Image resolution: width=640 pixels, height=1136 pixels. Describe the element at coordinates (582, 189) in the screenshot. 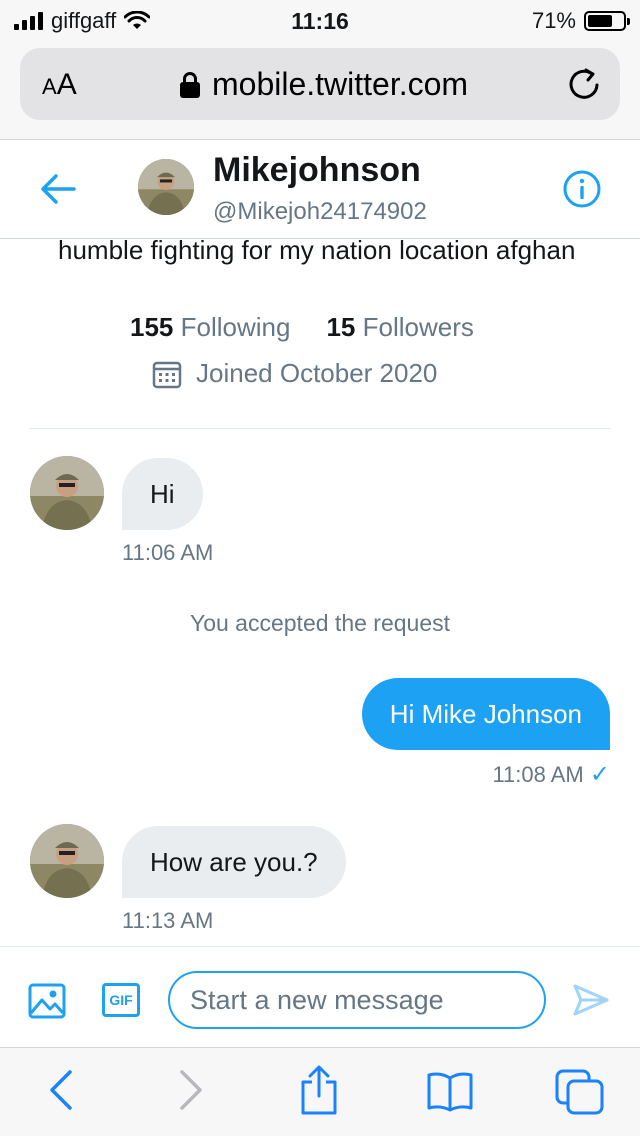

I see `info-icon` at that location.